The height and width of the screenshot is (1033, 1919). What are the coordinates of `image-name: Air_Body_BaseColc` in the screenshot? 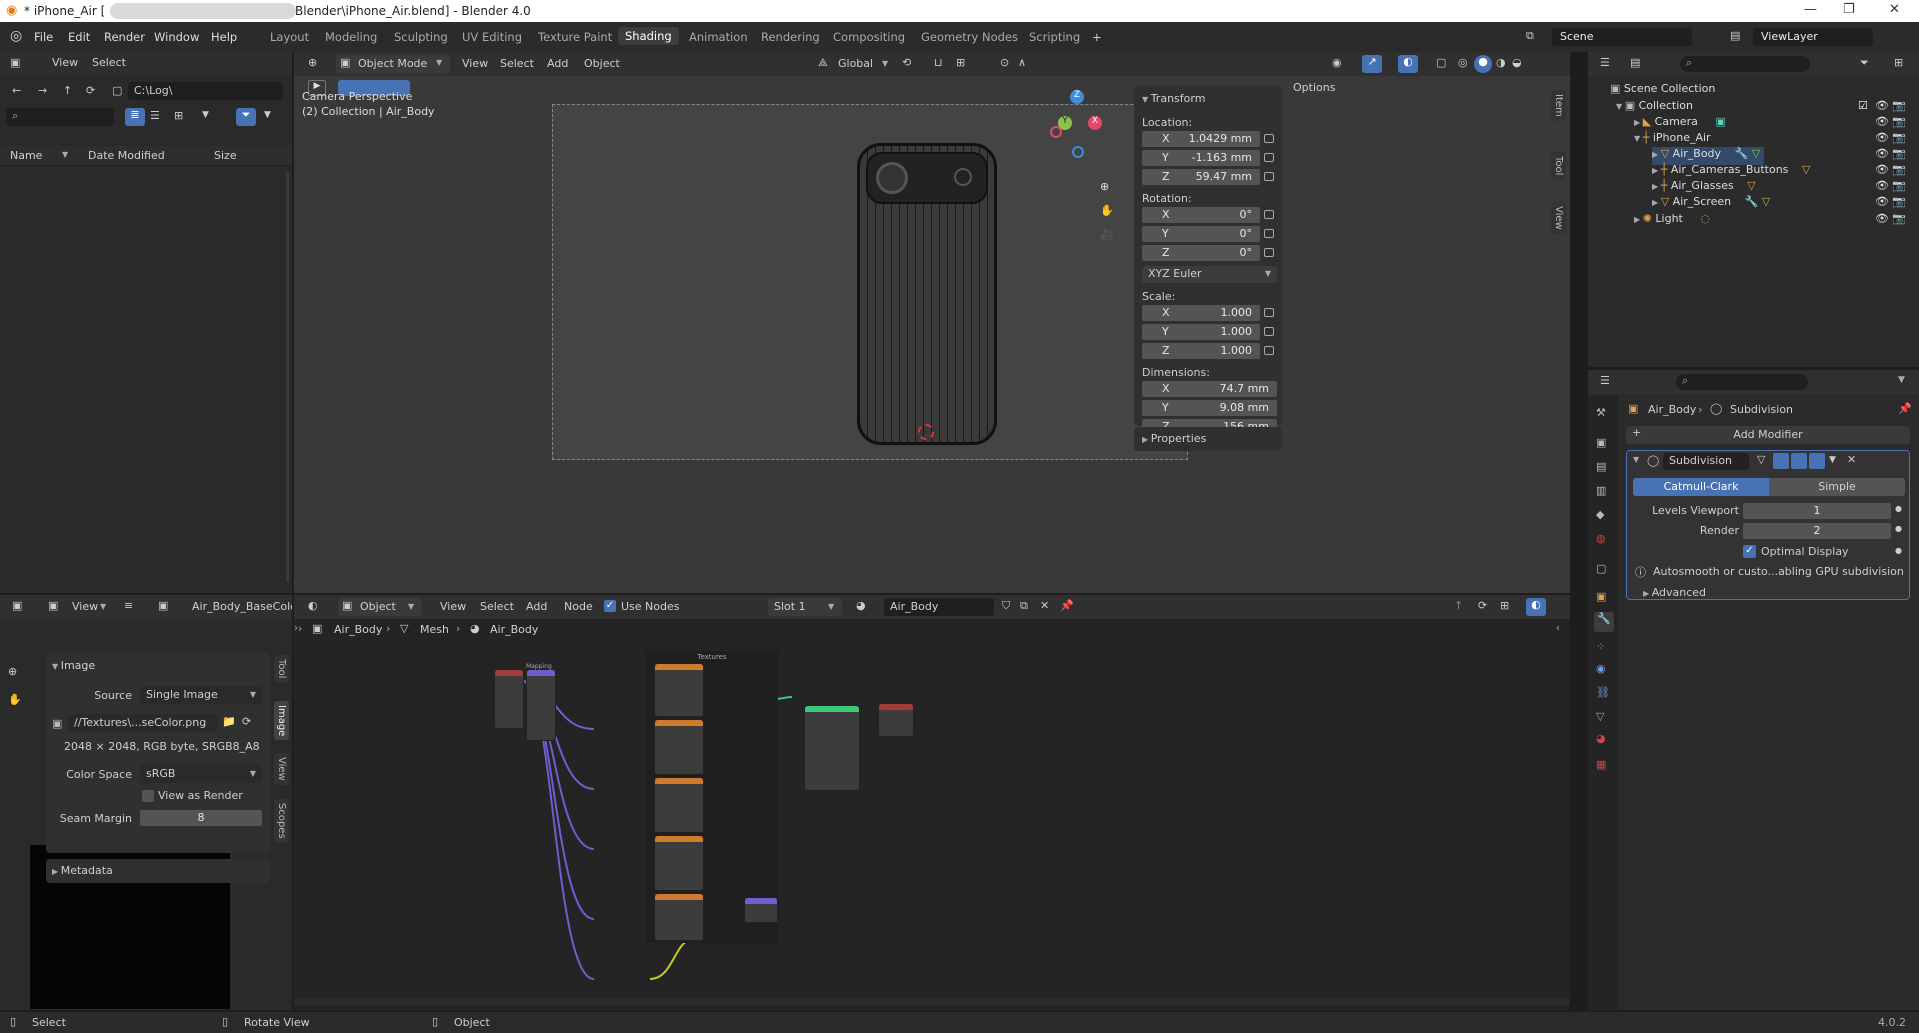 It's located at (242, 606).